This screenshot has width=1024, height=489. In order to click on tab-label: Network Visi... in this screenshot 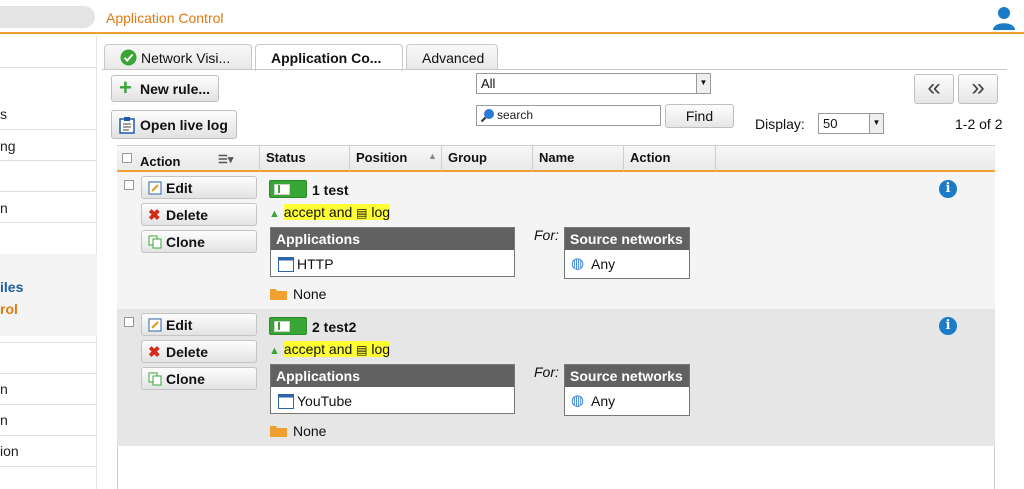, I will do `click(186, 58)`.